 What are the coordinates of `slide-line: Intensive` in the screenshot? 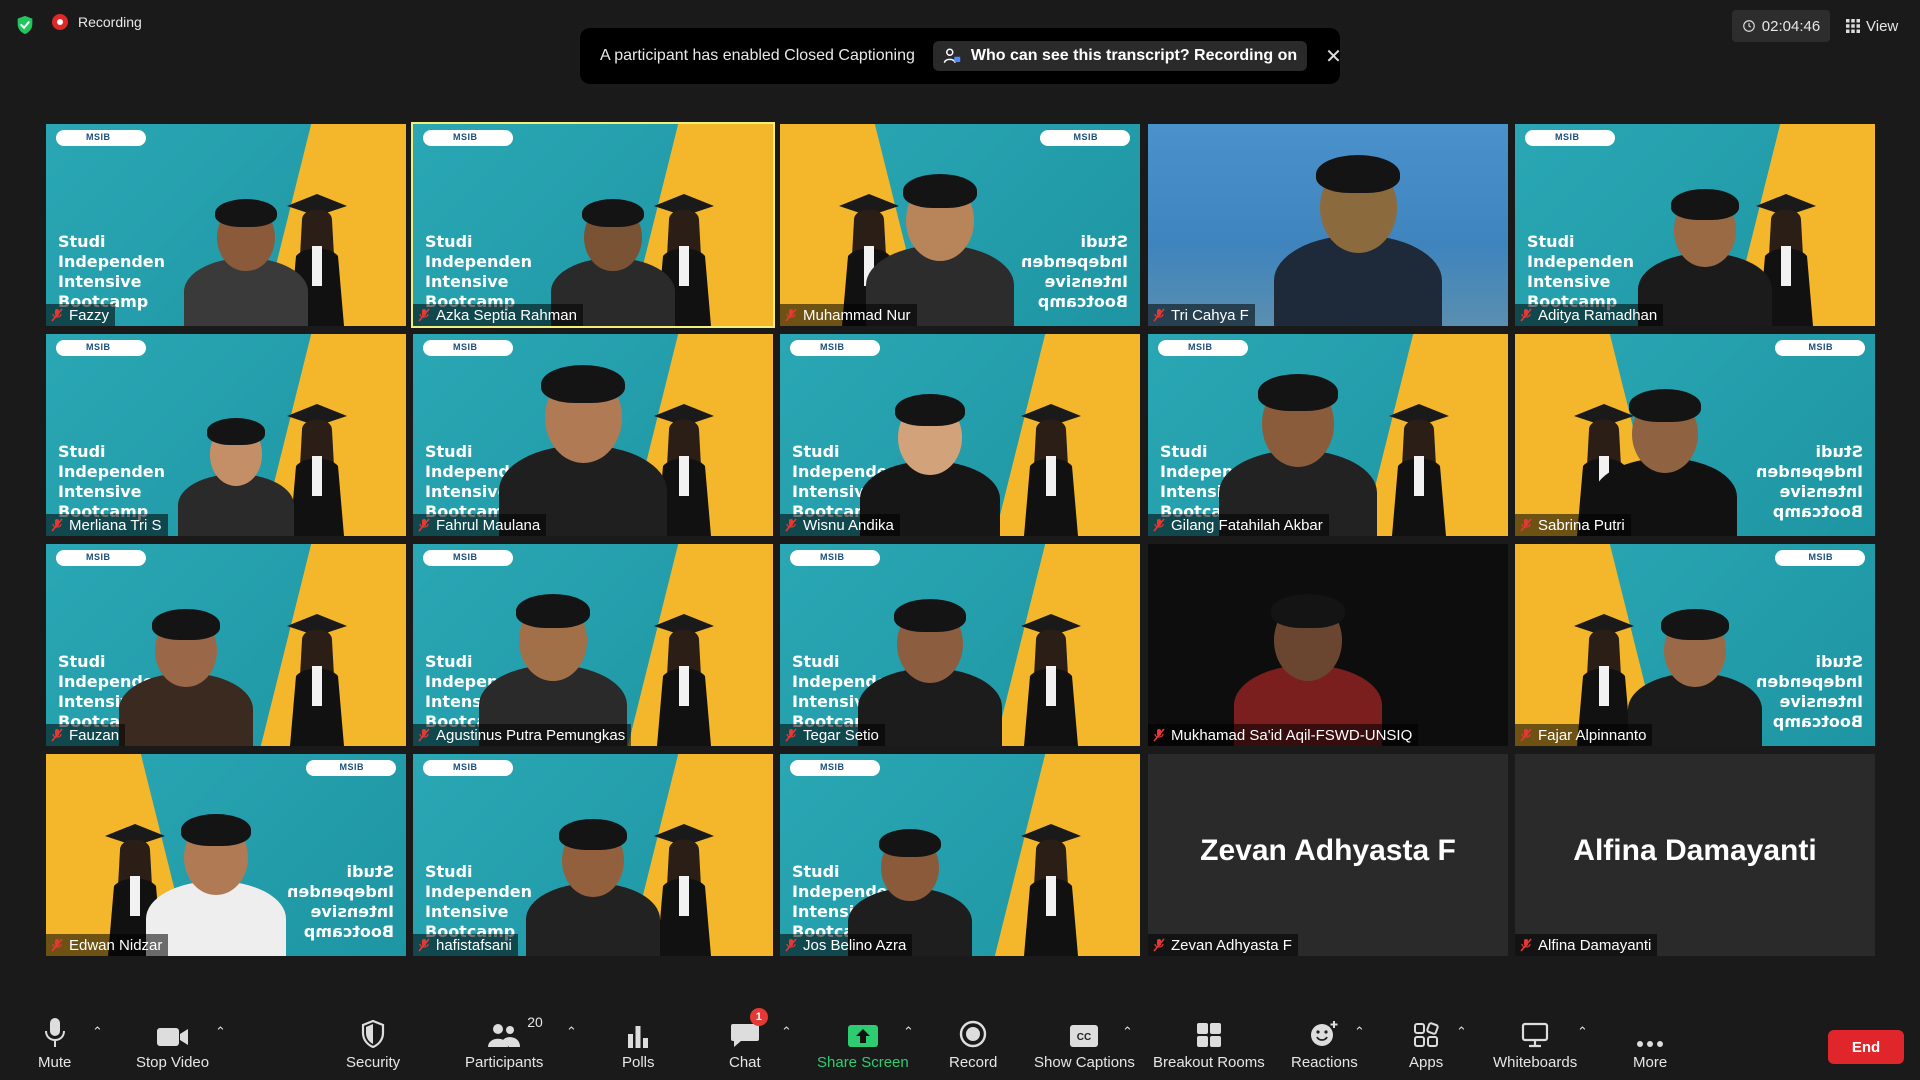 It's located at (100, 491).